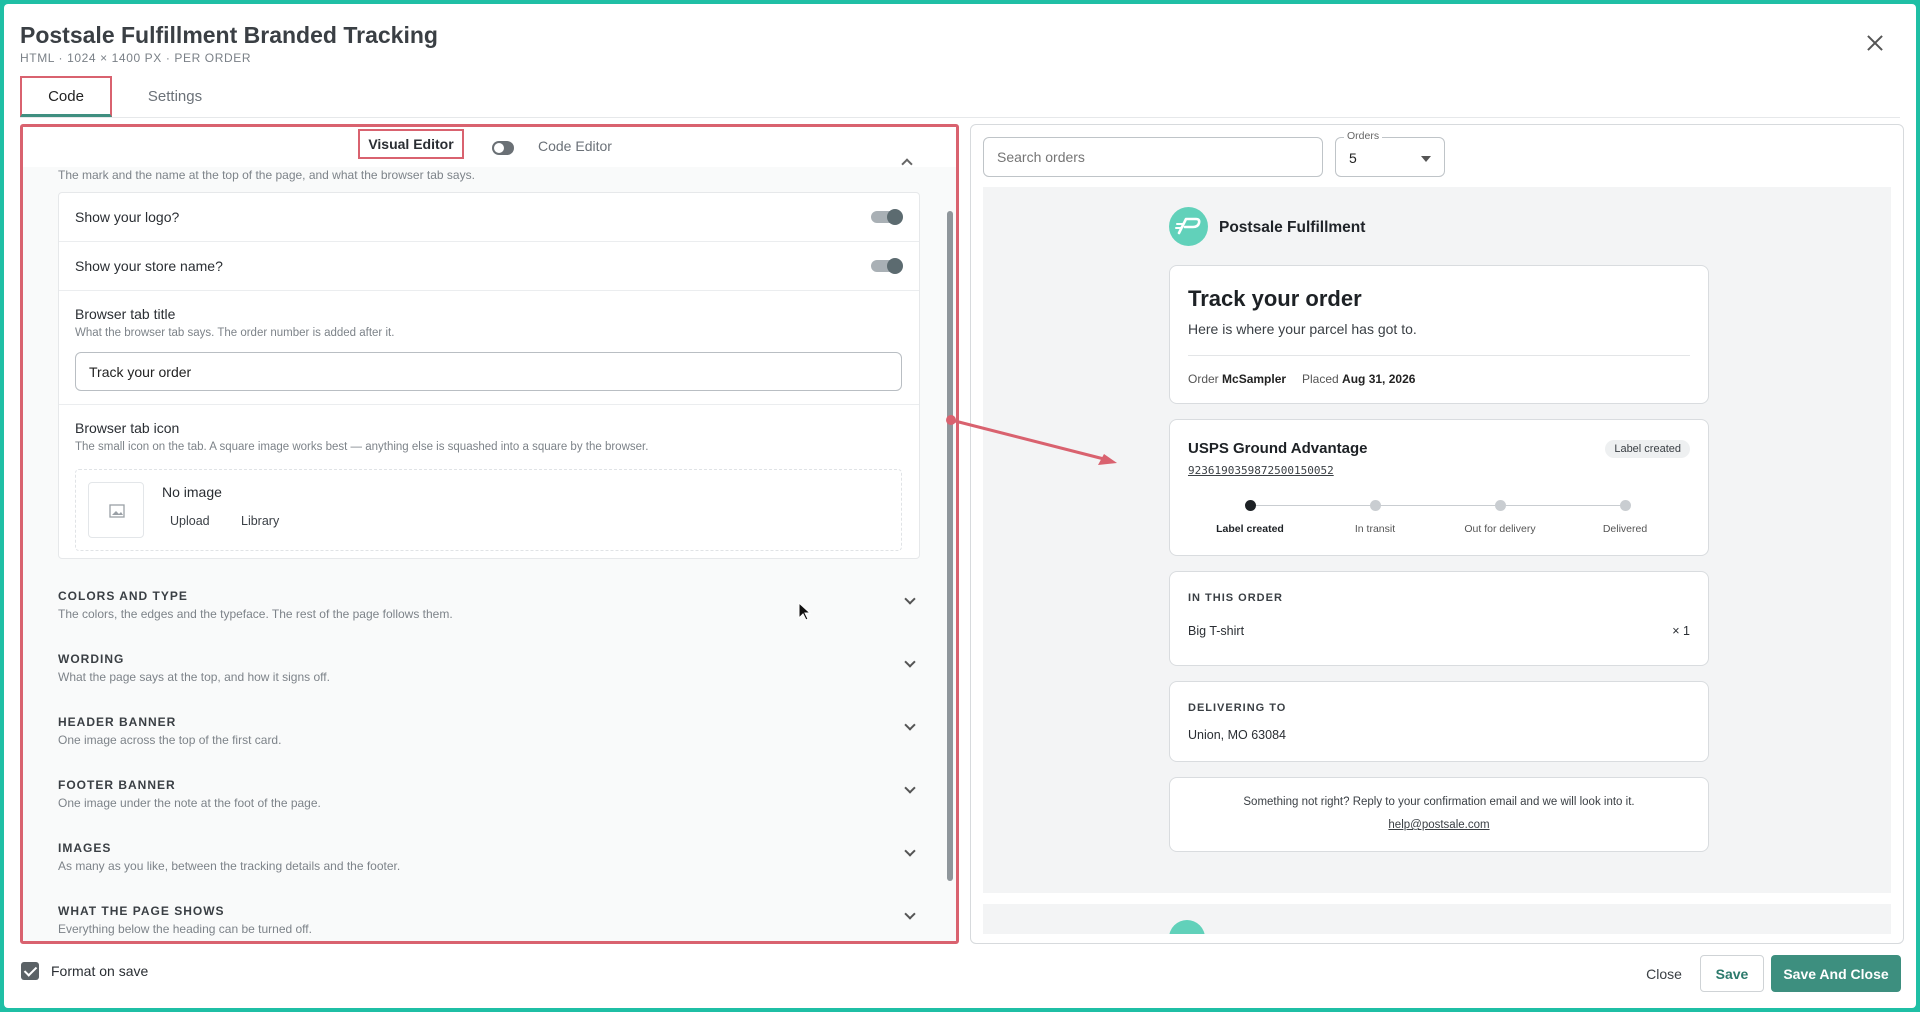 This screenshot has width=1920, height=1012. What do you see at coordinates (1439, 825) in the screenshot?
I see `footer-email-link: help@postsale.com` at bounding box center [1439, 825].